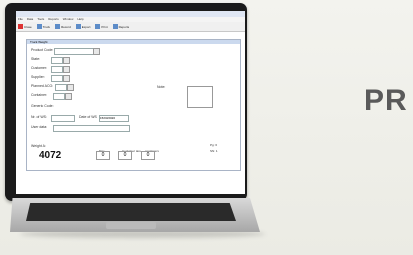  Describe the element at coordinates (115, 26) in the screenshot. I see `reports-icon` at that location.